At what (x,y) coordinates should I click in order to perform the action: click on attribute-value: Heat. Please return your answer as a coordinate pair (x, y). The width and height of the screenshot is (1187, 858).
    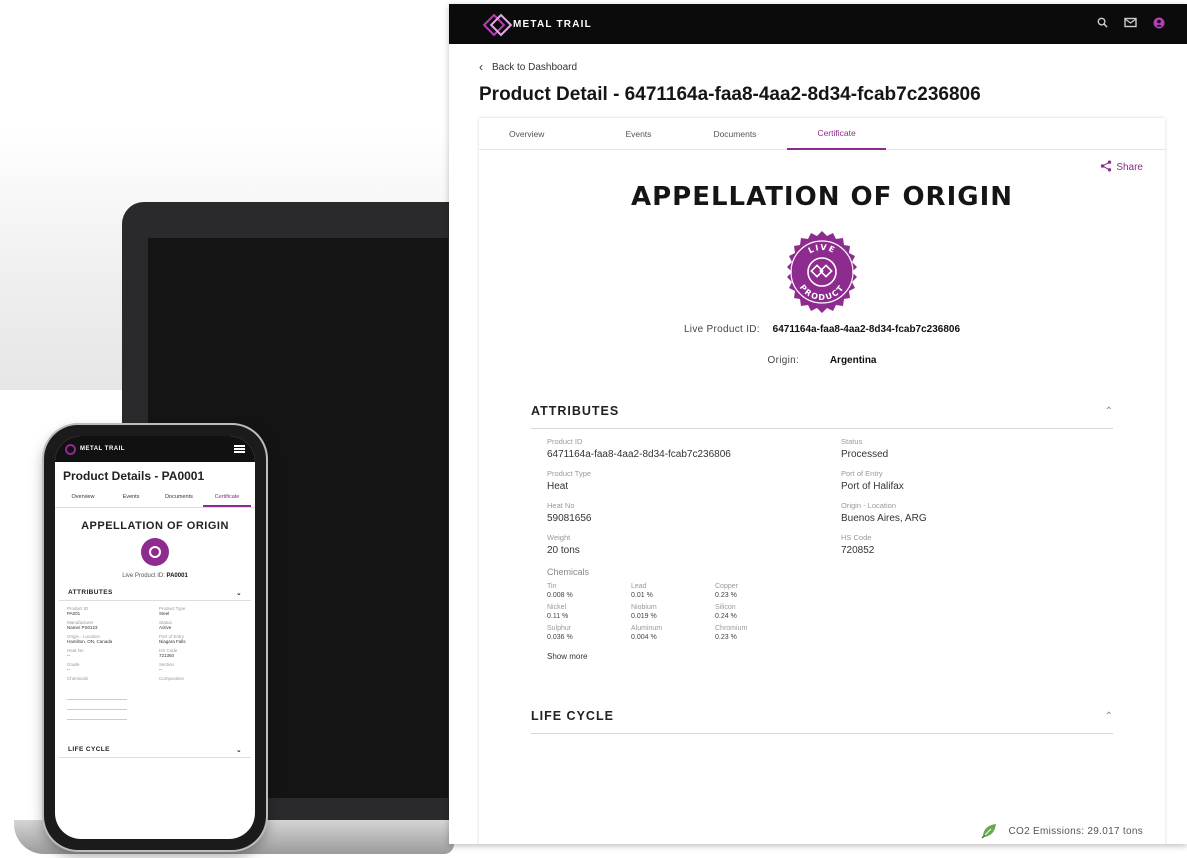
    Looking at the image, I should click on (558, 486).